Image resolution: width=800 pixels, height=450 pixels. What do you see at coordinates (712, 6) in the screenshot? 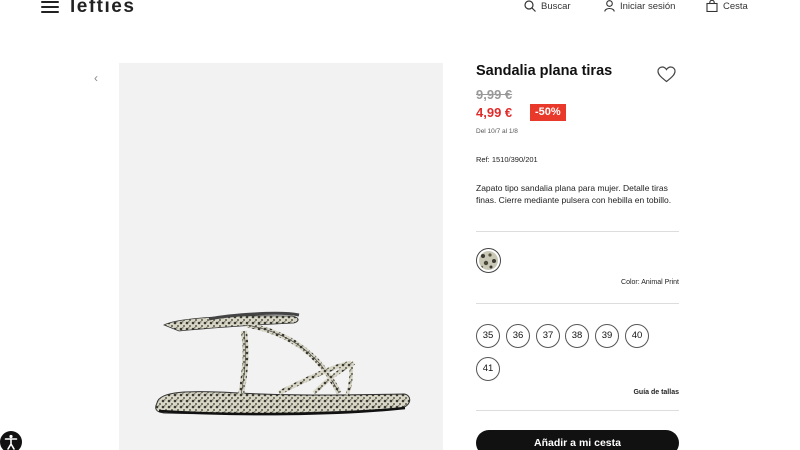
I see `bag-icon` at bounding box center [712, 6].